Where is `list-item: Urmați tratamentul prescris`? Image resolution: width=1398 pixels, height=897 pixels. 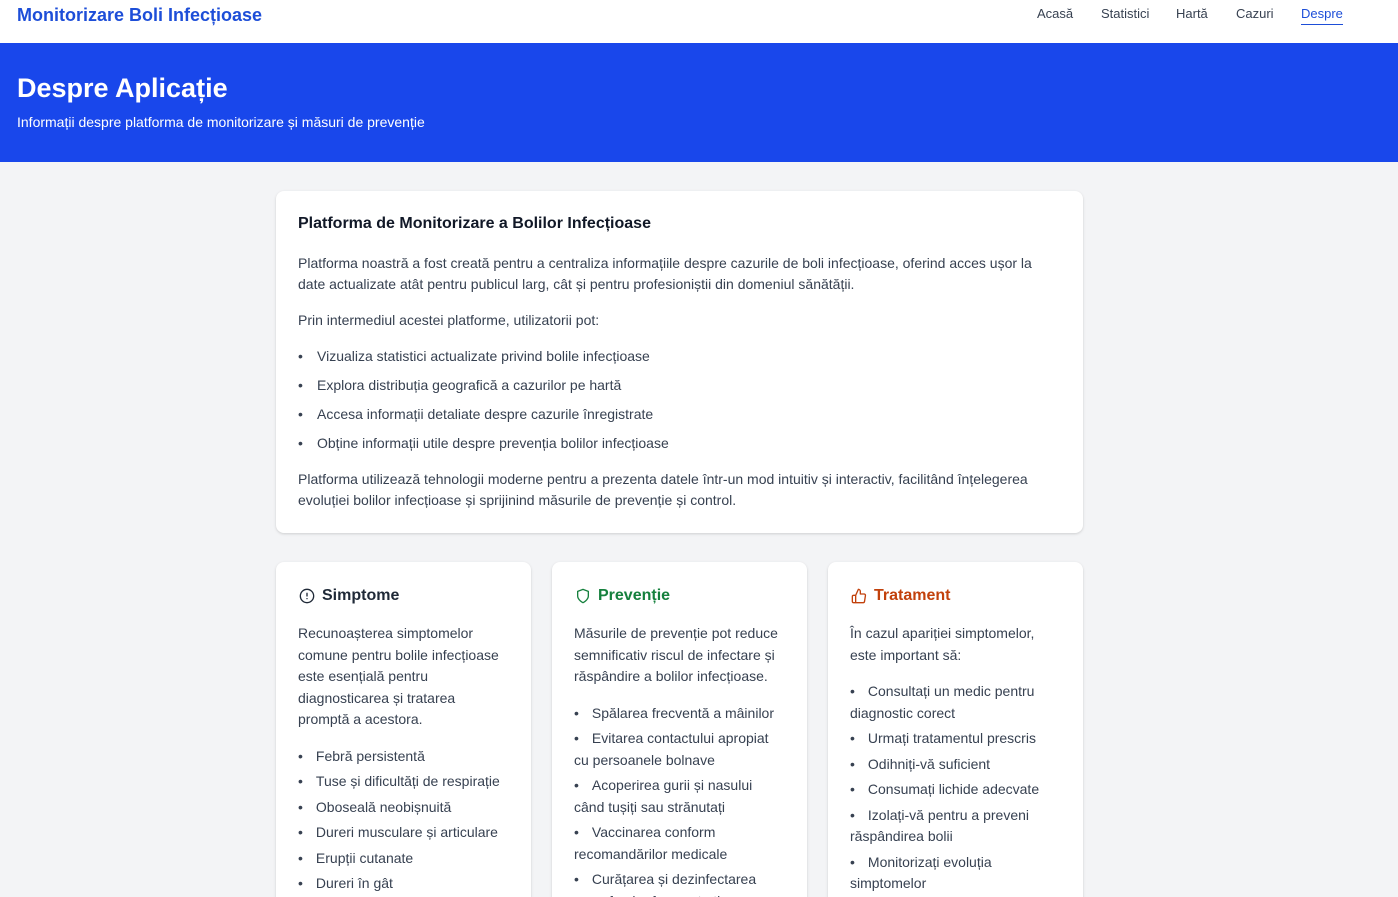 list-item: Urmați tratamentul prescris is located at coordinates (955, 739).